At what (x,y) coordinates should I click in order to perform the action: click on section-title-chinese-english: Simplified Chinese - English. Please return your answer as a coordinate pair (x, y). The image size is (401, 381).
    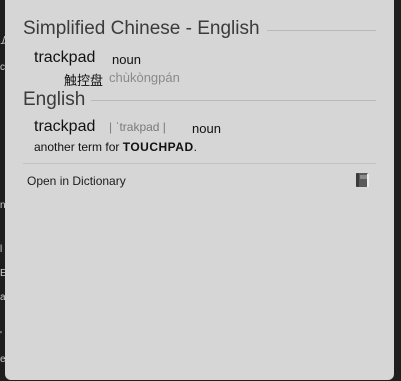
    Looking at the image, I should click on (141, 28).